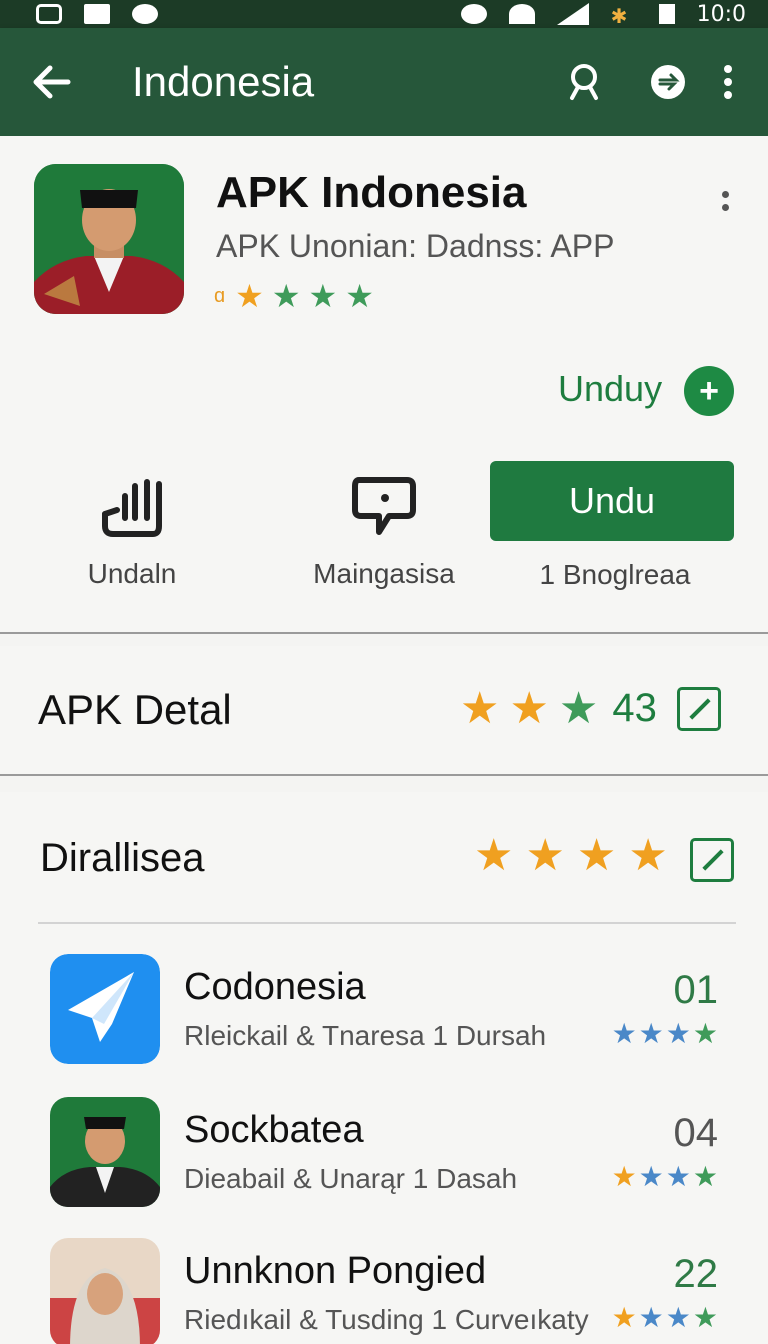  I want to click on paper-plane-icon, so click(105, 1009).